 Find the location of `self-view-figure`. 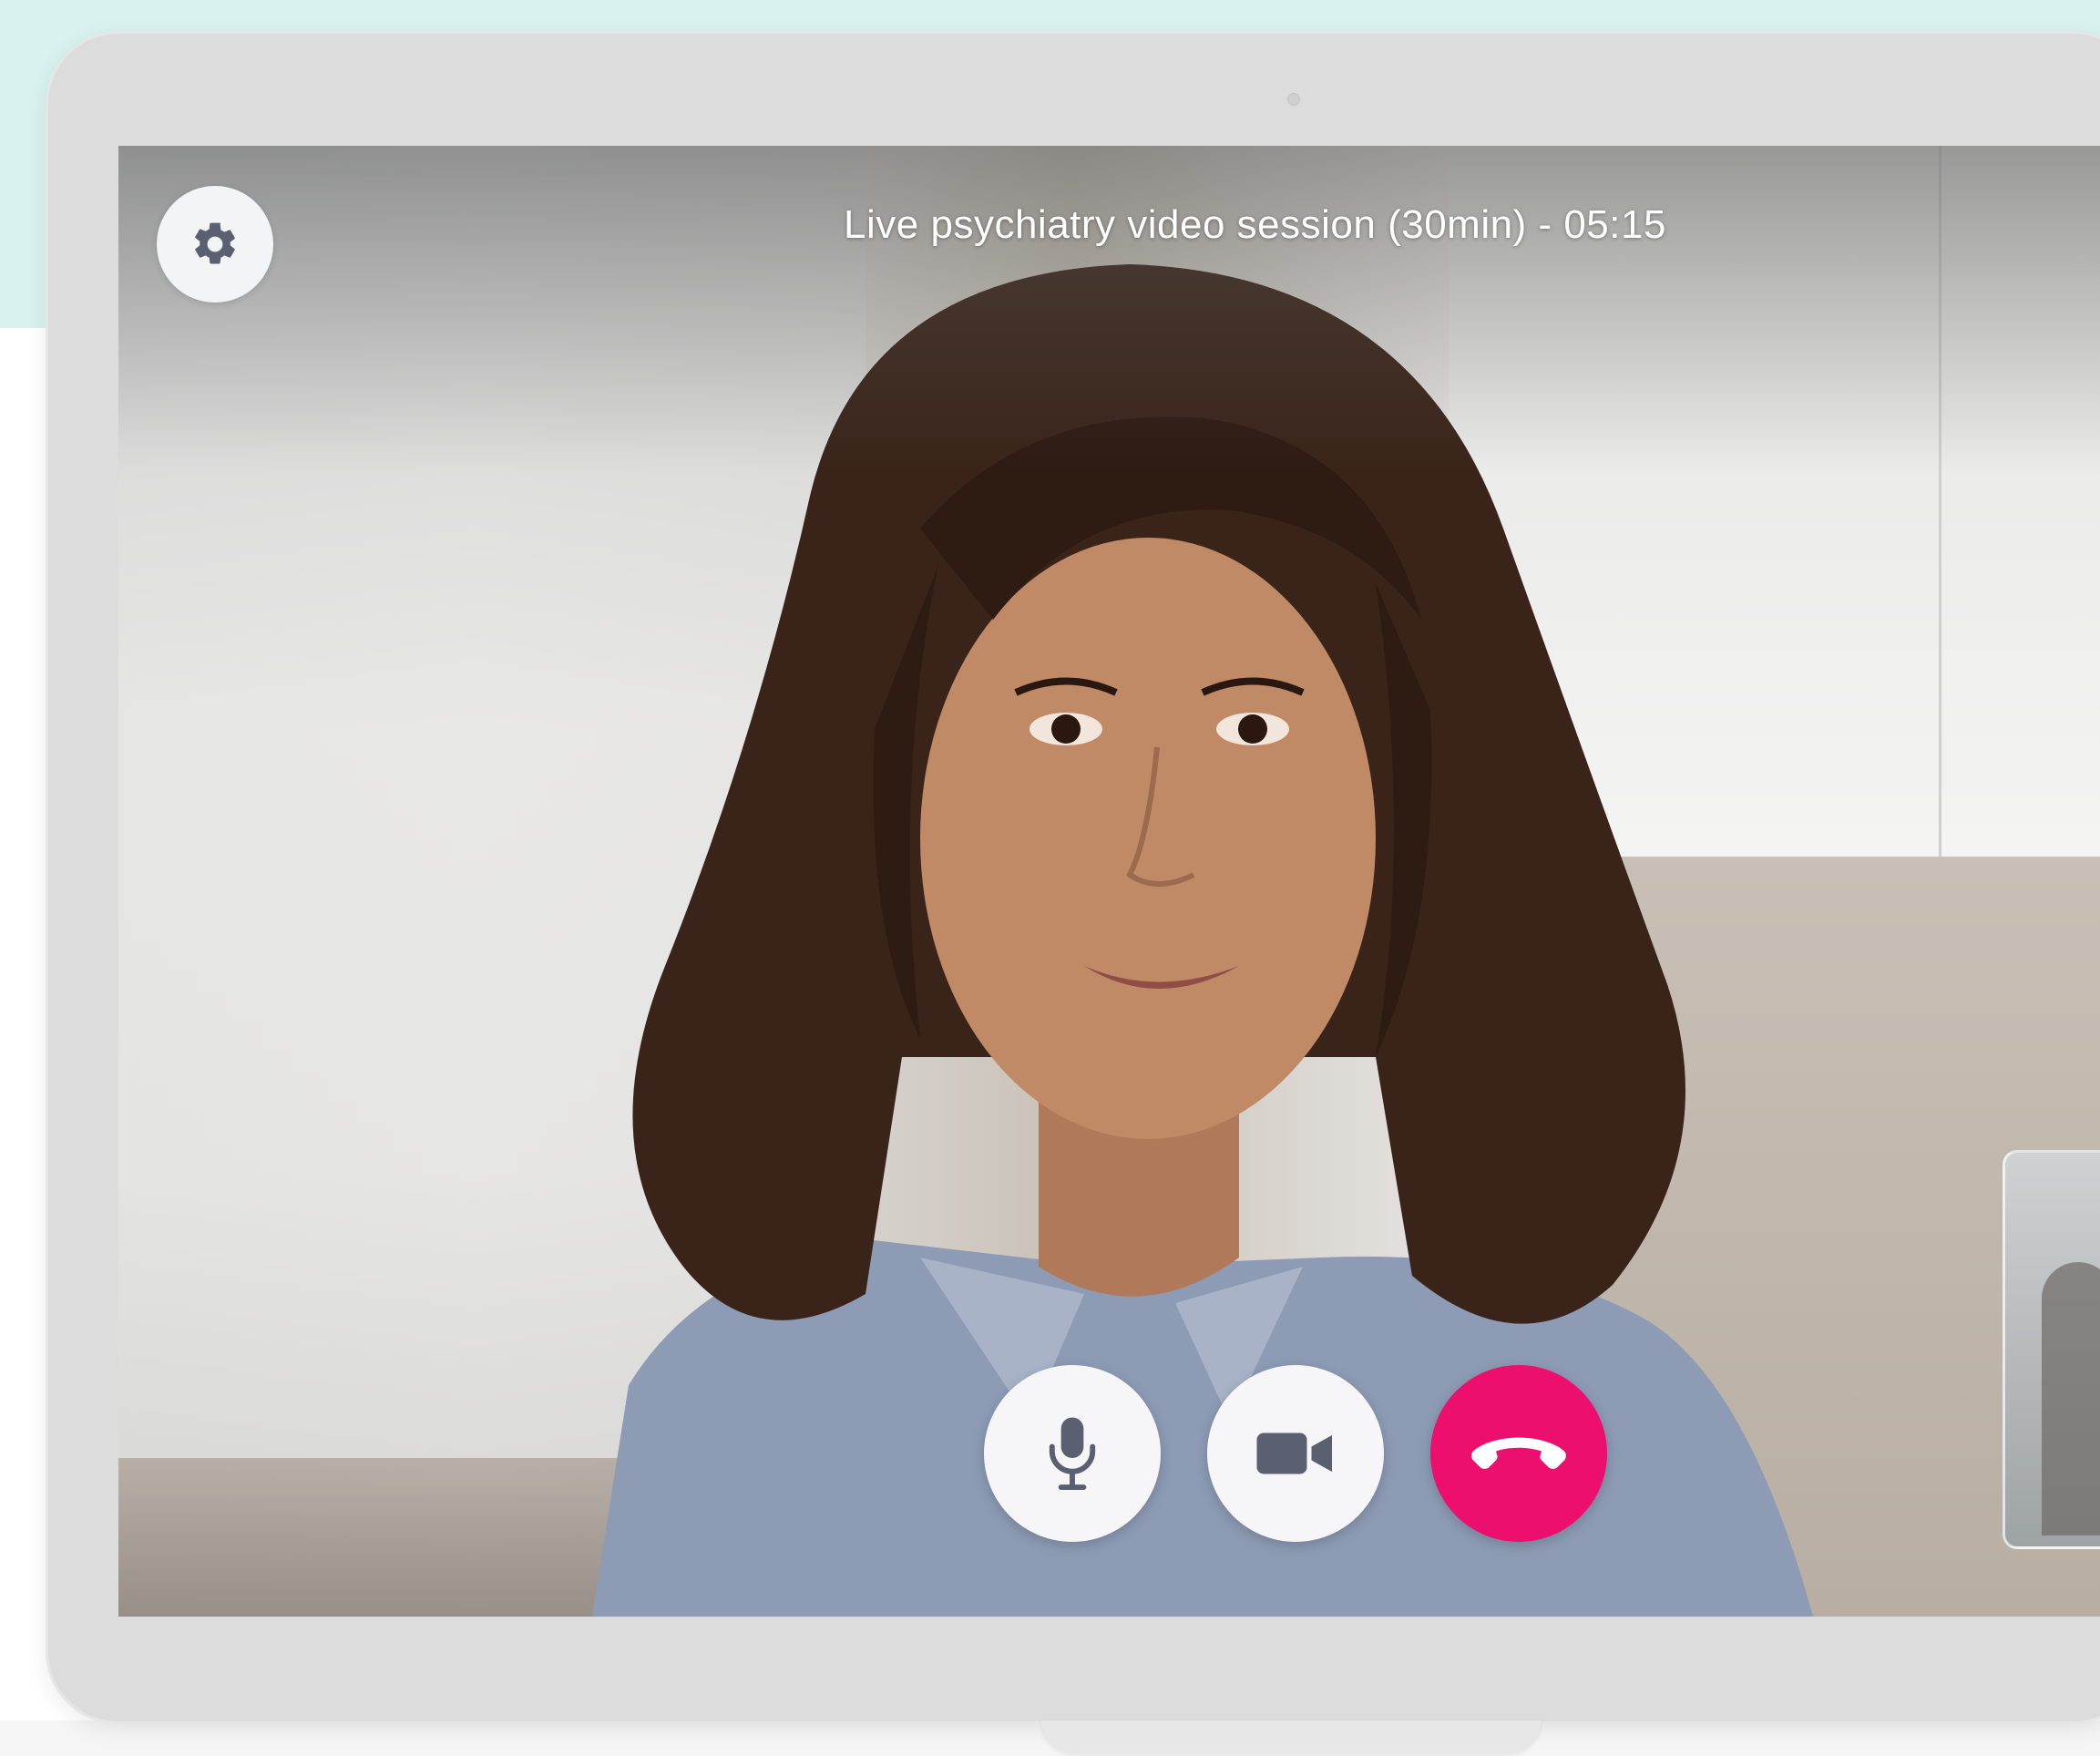

self-view-figure is located at coordinates (2071, 1398).